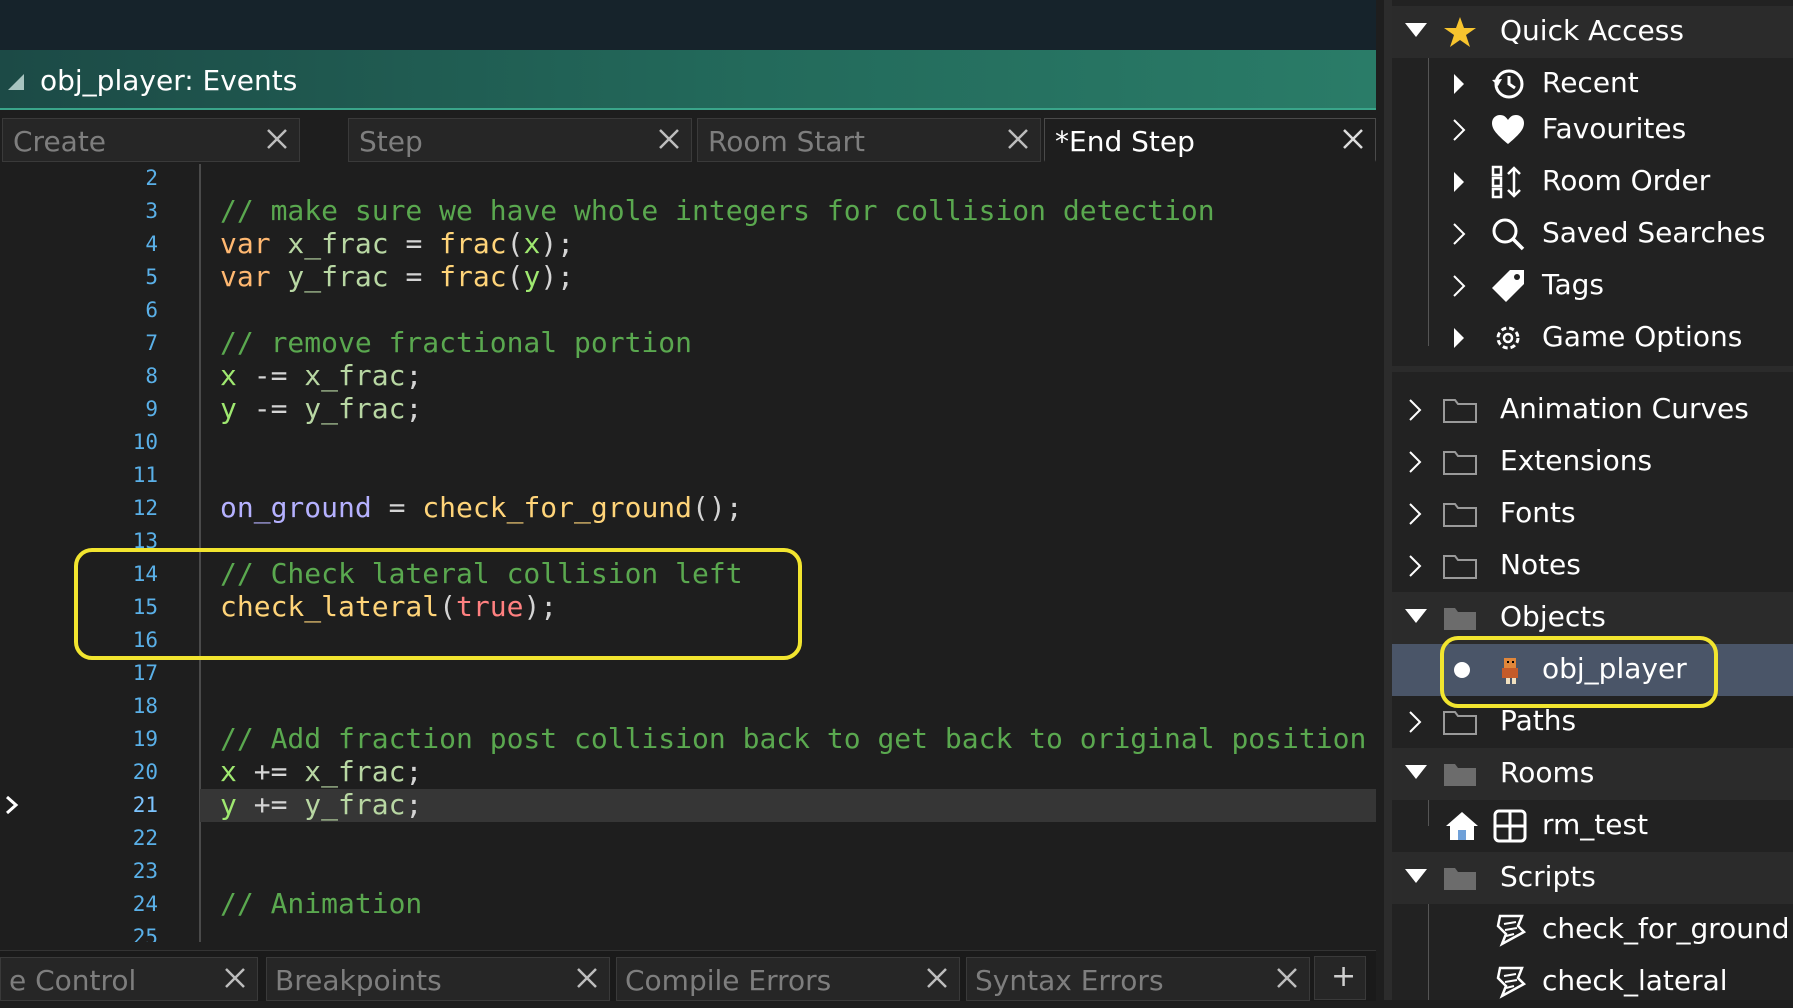 The image size is (1793, 1008). What do you see at coordinates (169, 80) in the screenshot?
I see `window-title: obj_player: Events` at bounding box center [169, 80].